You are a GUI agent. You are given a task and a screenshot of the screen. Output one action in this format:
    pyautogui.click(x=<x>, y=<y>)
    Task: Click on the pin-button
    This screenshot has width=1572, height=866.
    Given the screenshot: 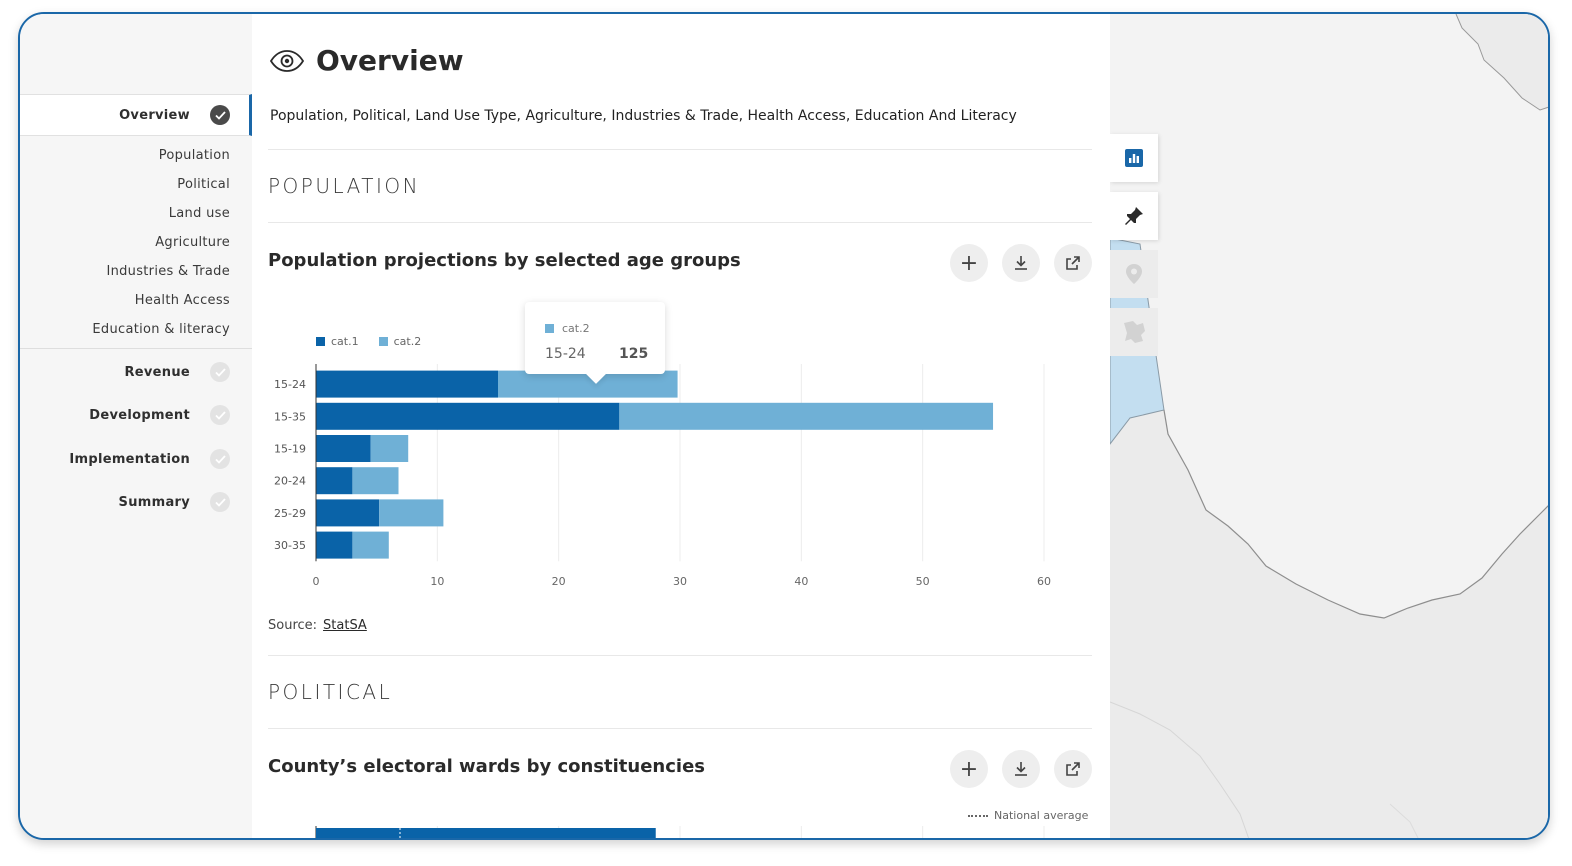 What is the action you would take?
    pyautogui.click(x=1134, y=216)
    